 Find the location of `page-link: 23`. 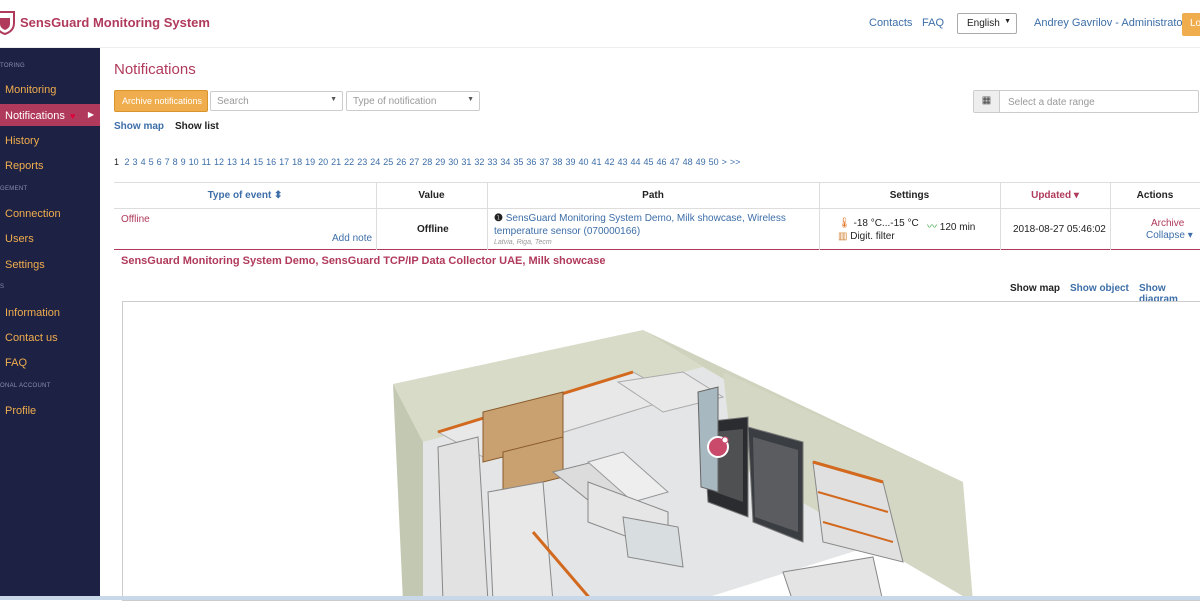

page-link: 23 is located at coordinates (362, 162).